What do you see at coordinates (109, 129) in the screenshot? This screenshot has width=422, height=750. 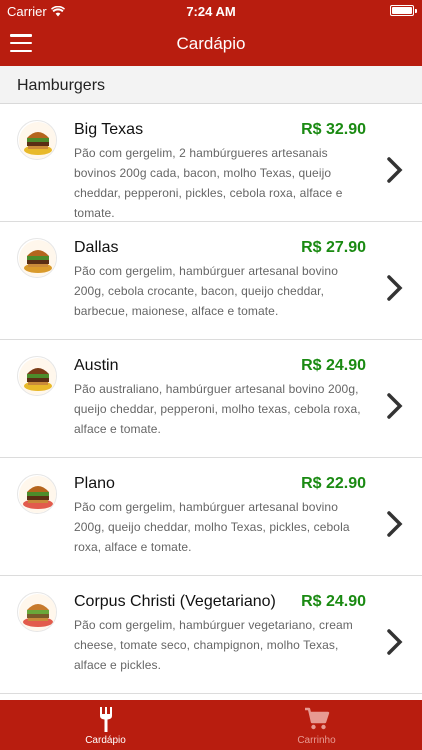 I see `item-name: Big Texas` at bounding box center [109, 129].